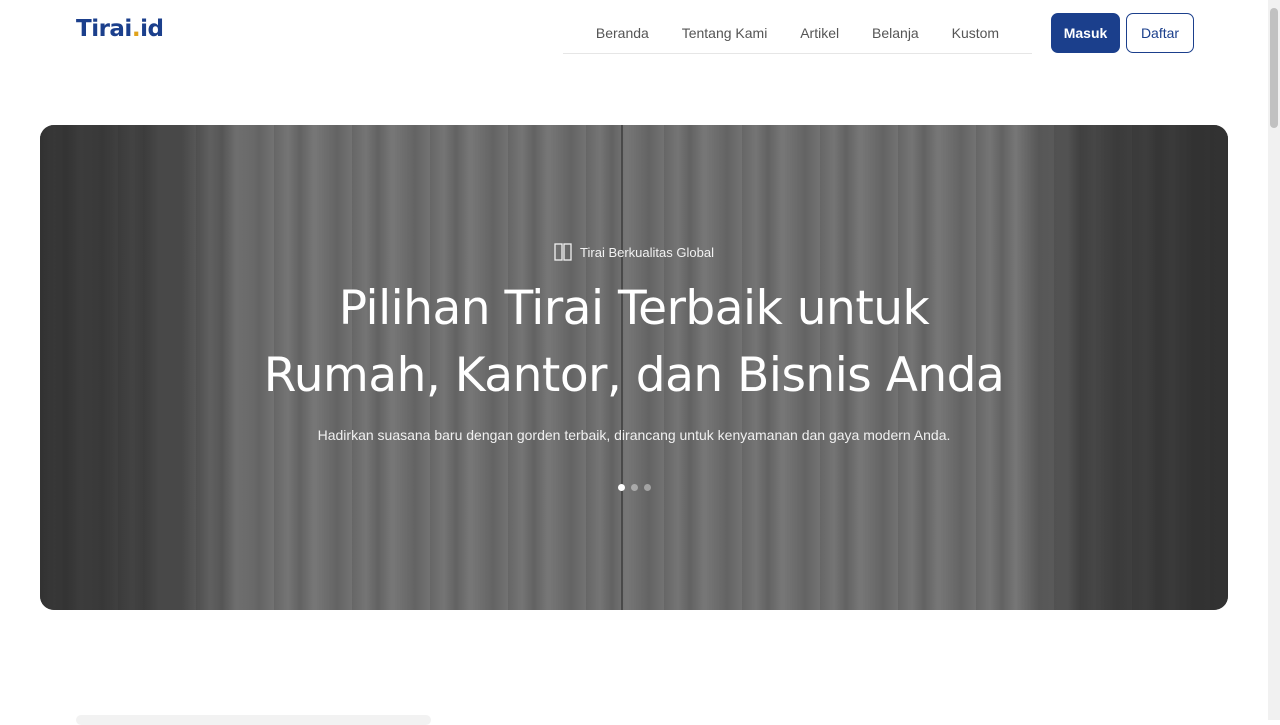 The image size is (1280, 725). I want to click on site-logo: Tirai.id, so click(120, 29).